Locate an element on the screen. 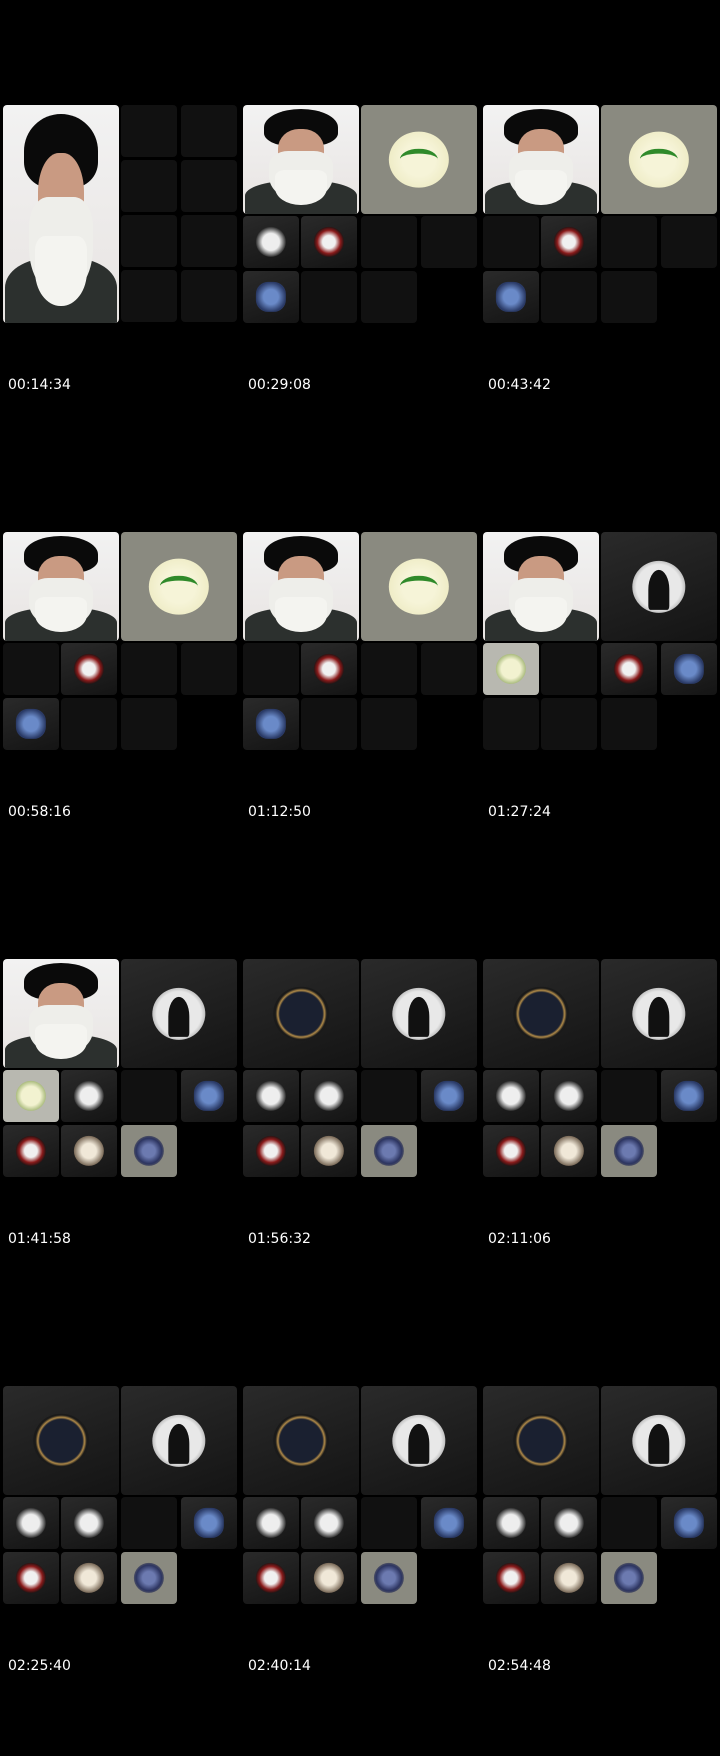  seal-icon is located at coordinates (149, 1578).